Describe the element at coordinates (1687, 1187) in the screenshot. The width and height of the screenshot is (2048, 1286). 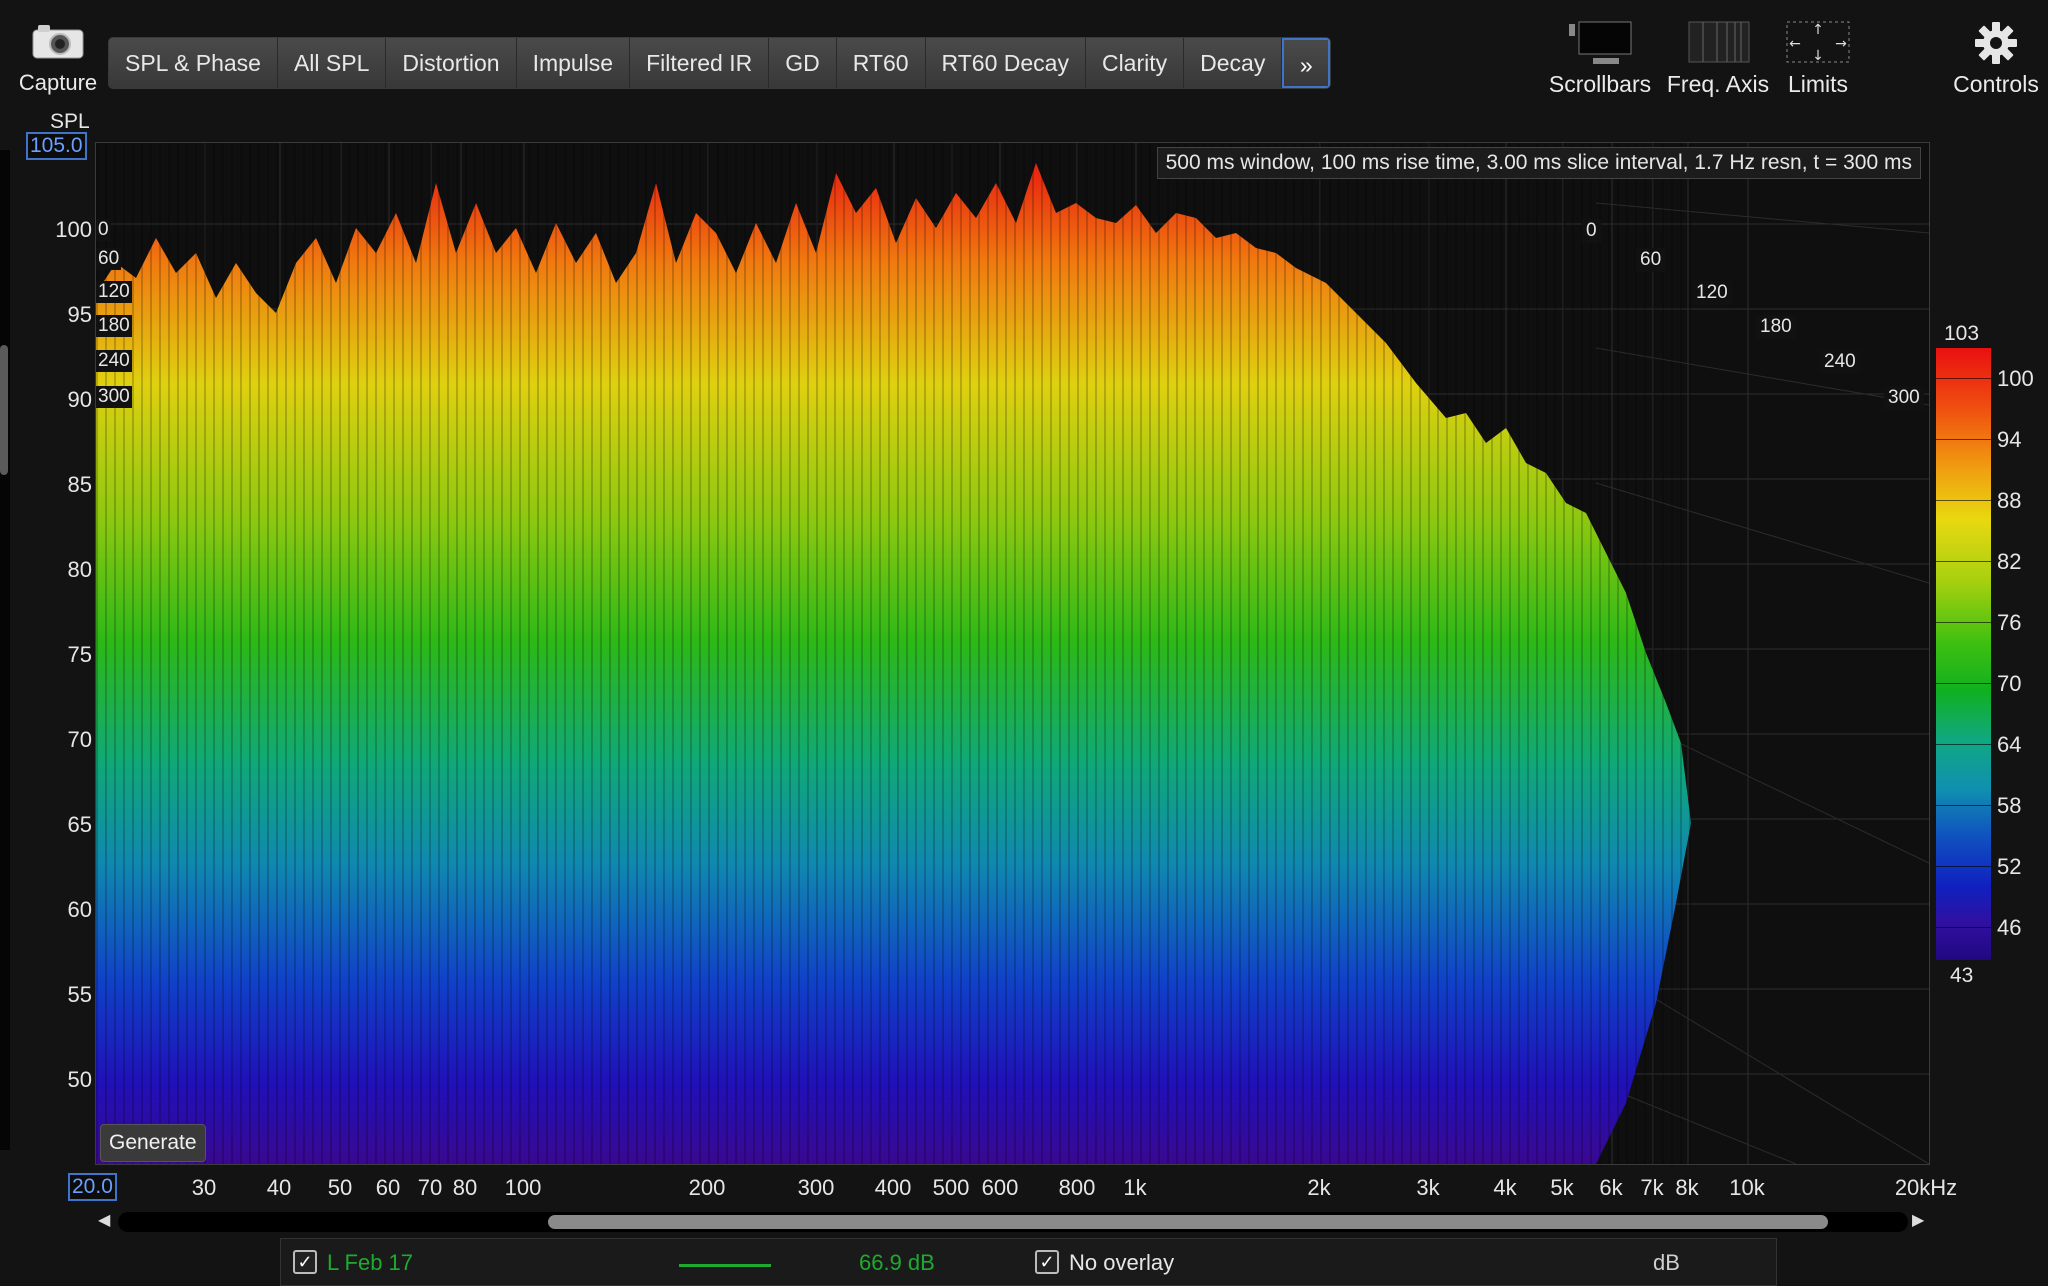
I see `x-tick: 8k` at that location.